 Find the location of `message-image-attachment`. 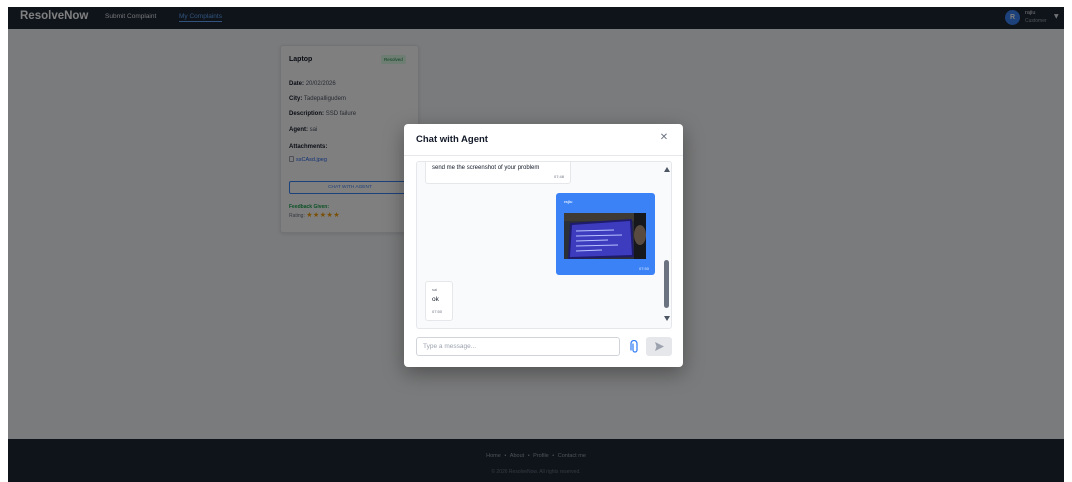

message-image-attachment is located at coordinates (605, 236).